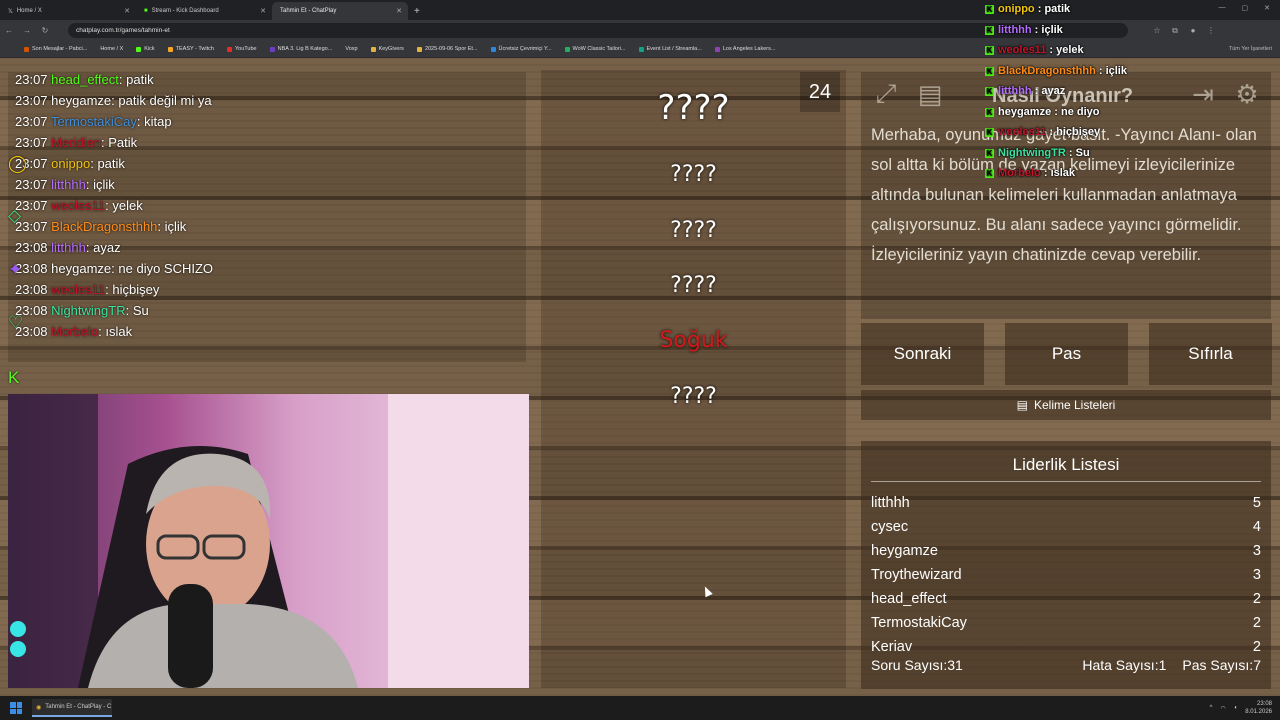  Describe the element at coordinates (598, 30) in the screenshot. I see `address-bar: chatplay.com.tr/games/tahmin-et` at that location.